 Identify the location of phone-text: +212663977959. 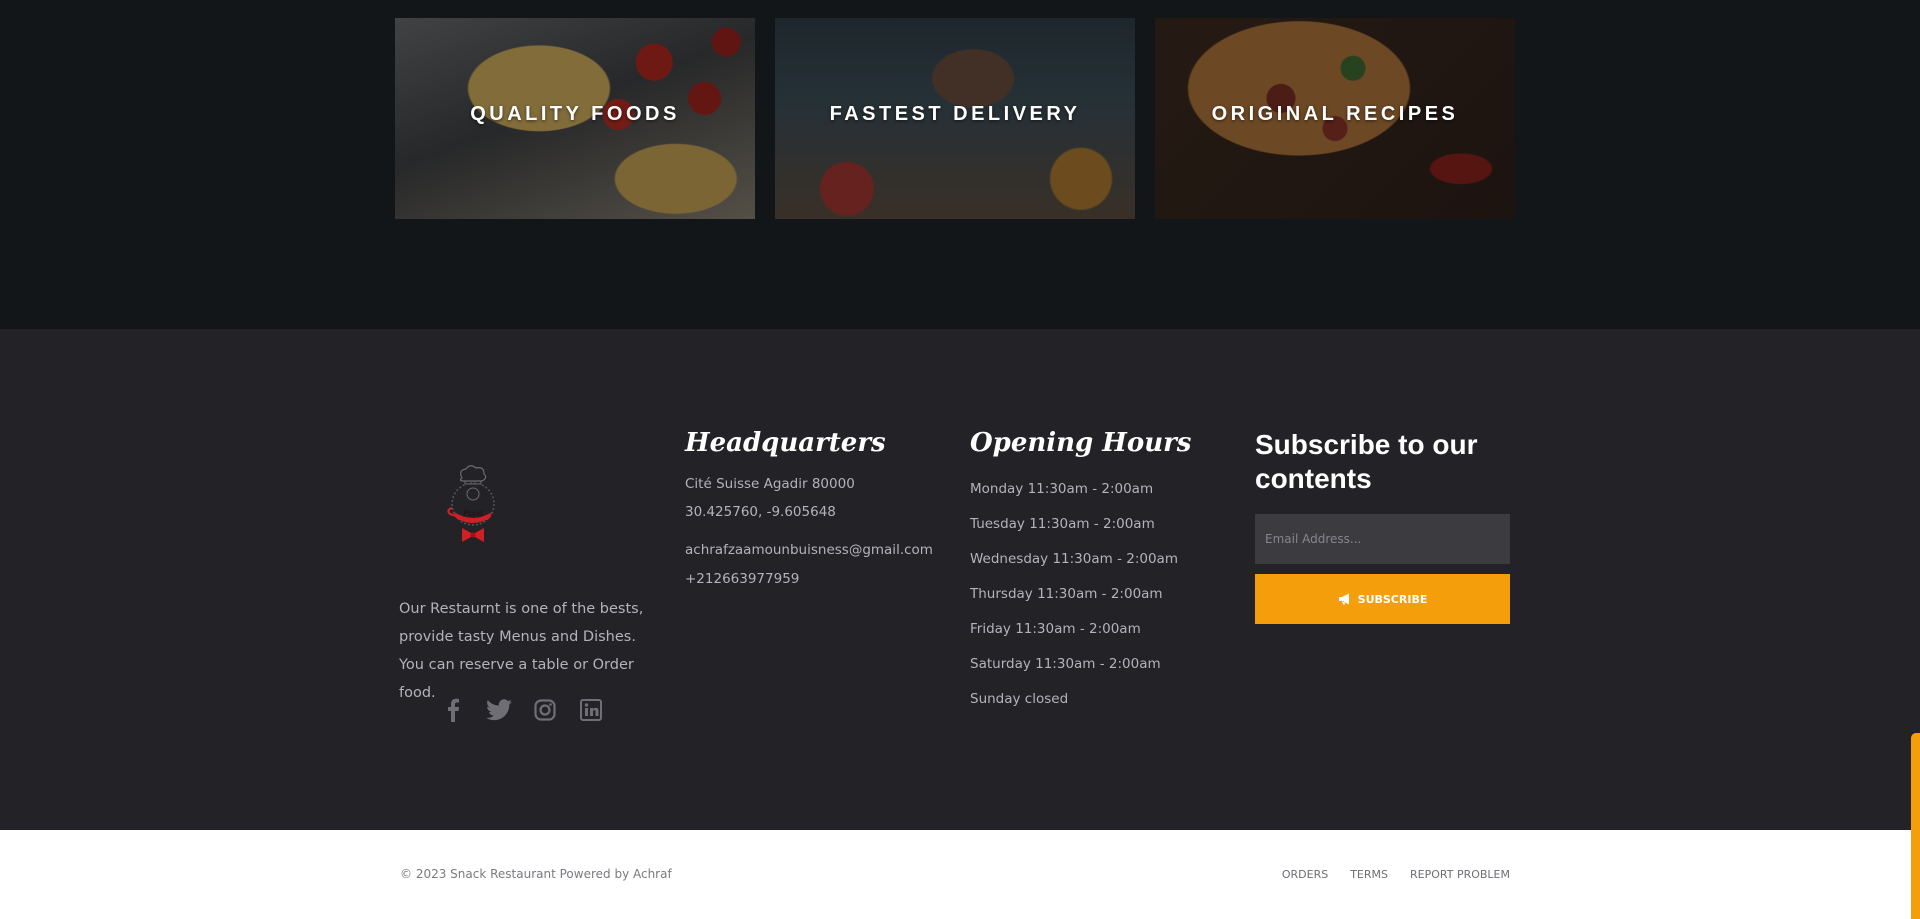
(742, 579).